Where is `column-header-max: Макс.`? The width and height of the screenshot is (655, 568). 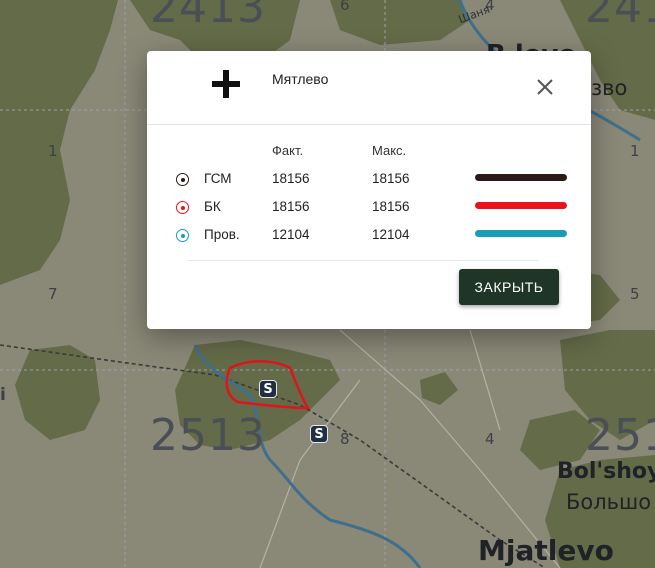
column-header-max: Макс. is located at coordinates (389, 150).